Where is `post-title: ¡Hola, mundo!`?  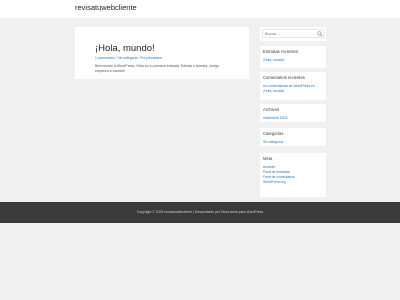
post-title: ¡Hola, mundo! is located at coordinates (172, 48).